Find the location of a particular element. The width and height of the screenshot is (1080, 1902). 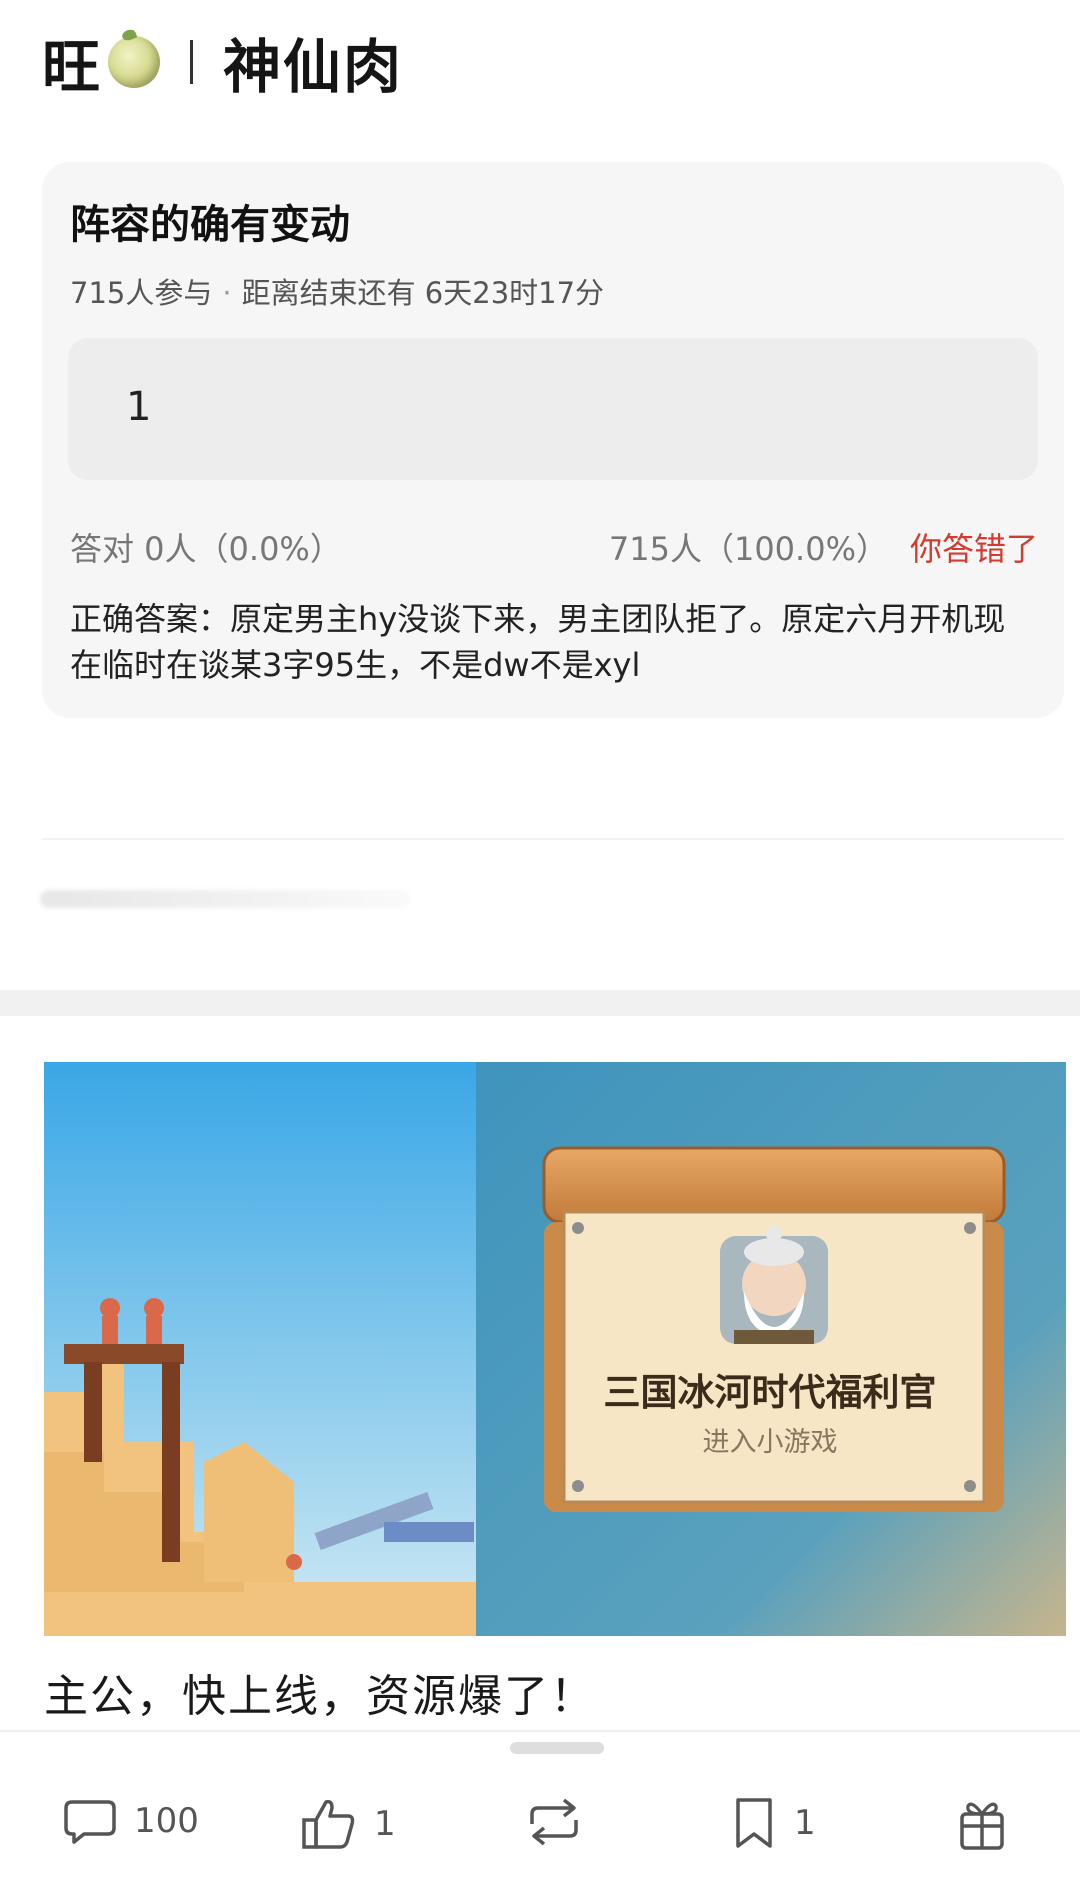

bookmark-count: 1 is located at coordinates (805, 1823).